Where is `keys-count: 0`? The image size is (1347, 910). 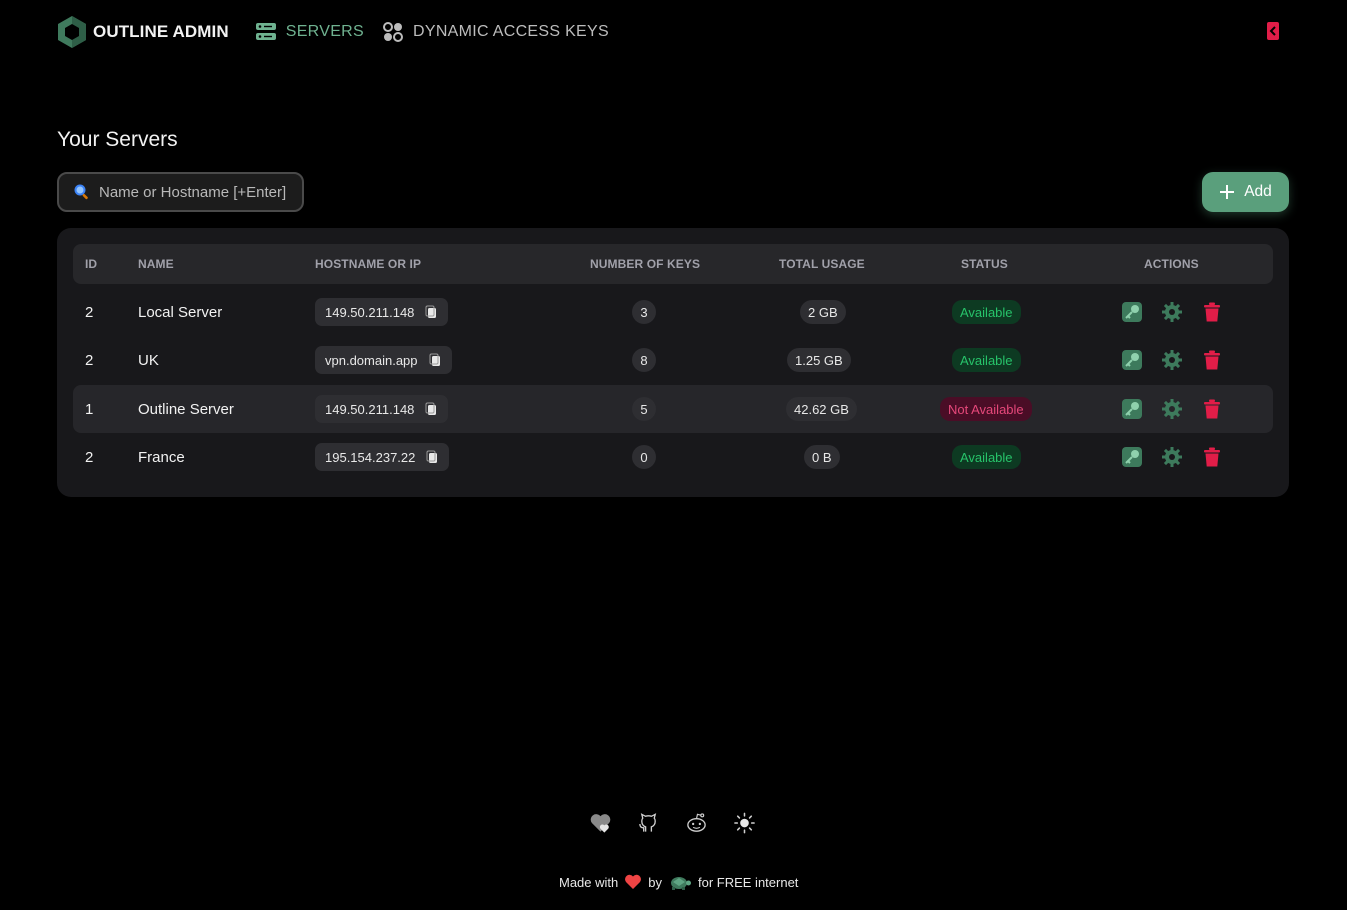 keys-count: 0 is located at coordinates (644, 457).